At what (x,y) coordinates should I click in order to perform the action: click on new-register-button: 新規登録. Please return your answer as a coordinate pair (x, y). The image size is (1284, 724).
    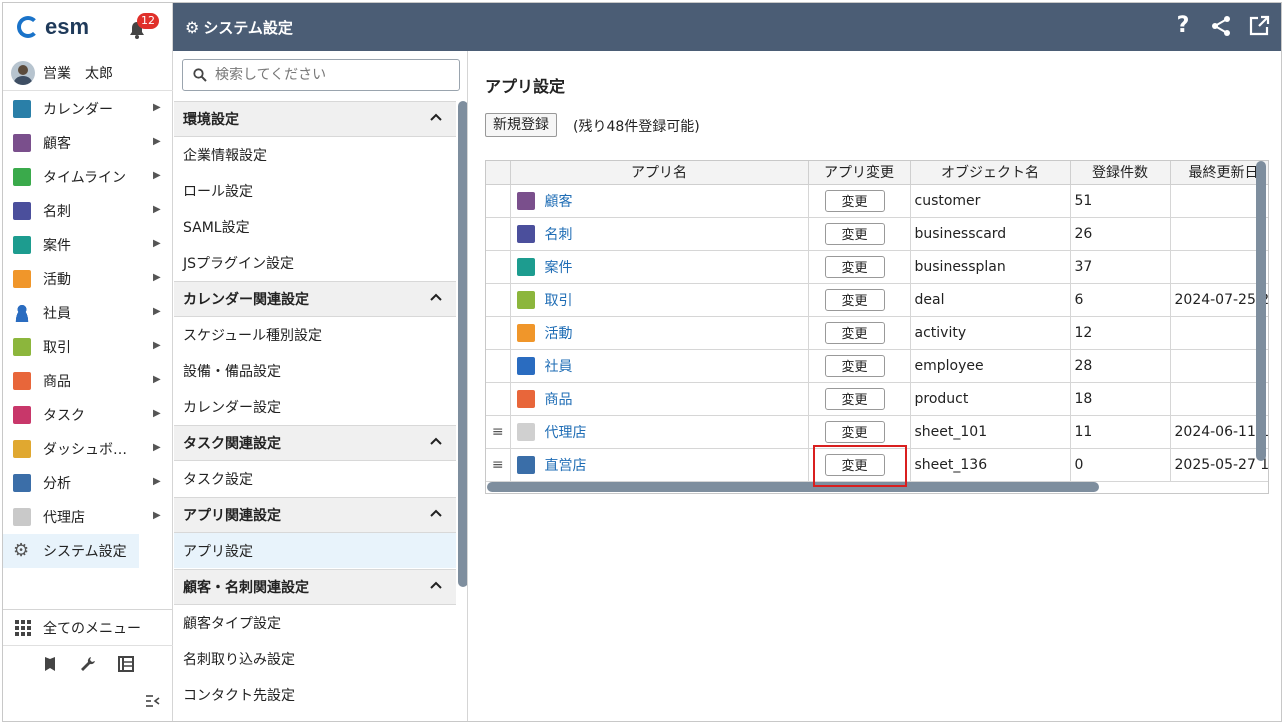
    Looking at the image, I should click on (521, 125).